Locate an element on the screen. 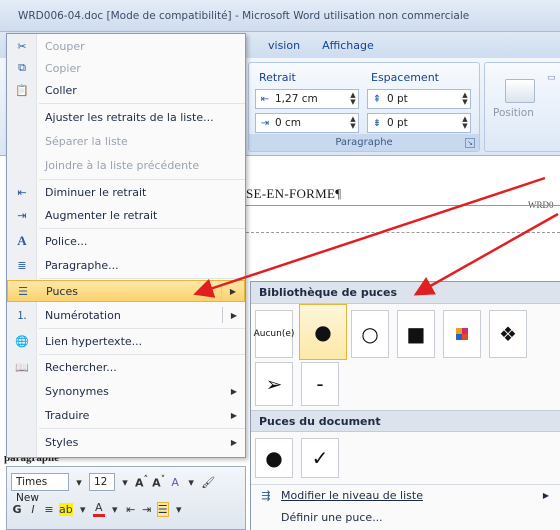 Image resolution: width=560 pixels, height=530 pixels. espacement-before-spinner: ⇞ 0 pt ▲ ▼ is located at coordinates (419, 99).